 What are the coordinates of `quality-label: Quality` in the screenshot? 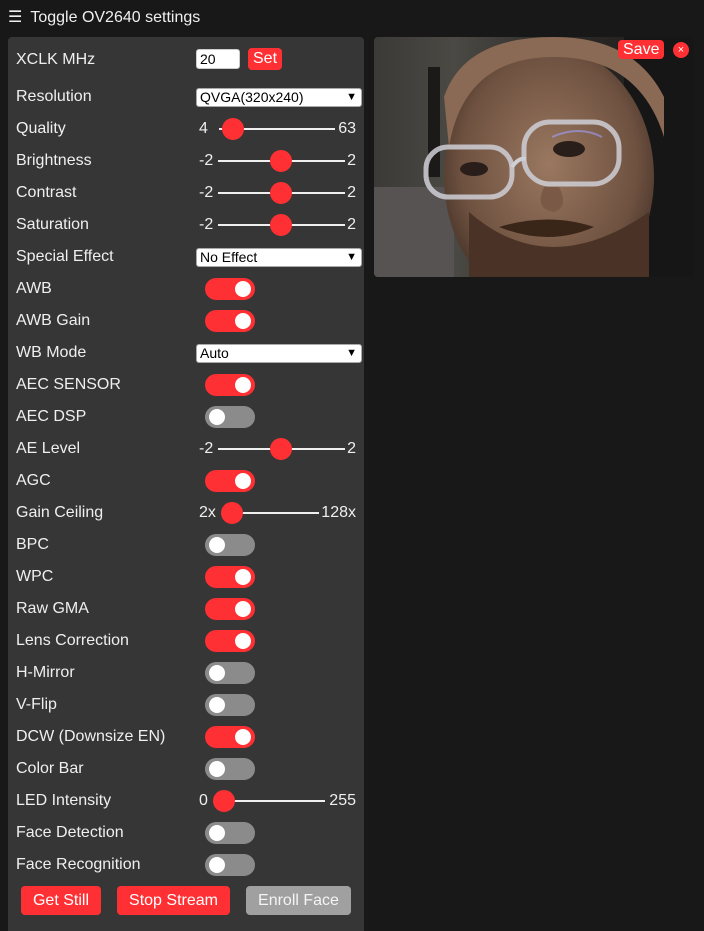 It's located at (41, 128).